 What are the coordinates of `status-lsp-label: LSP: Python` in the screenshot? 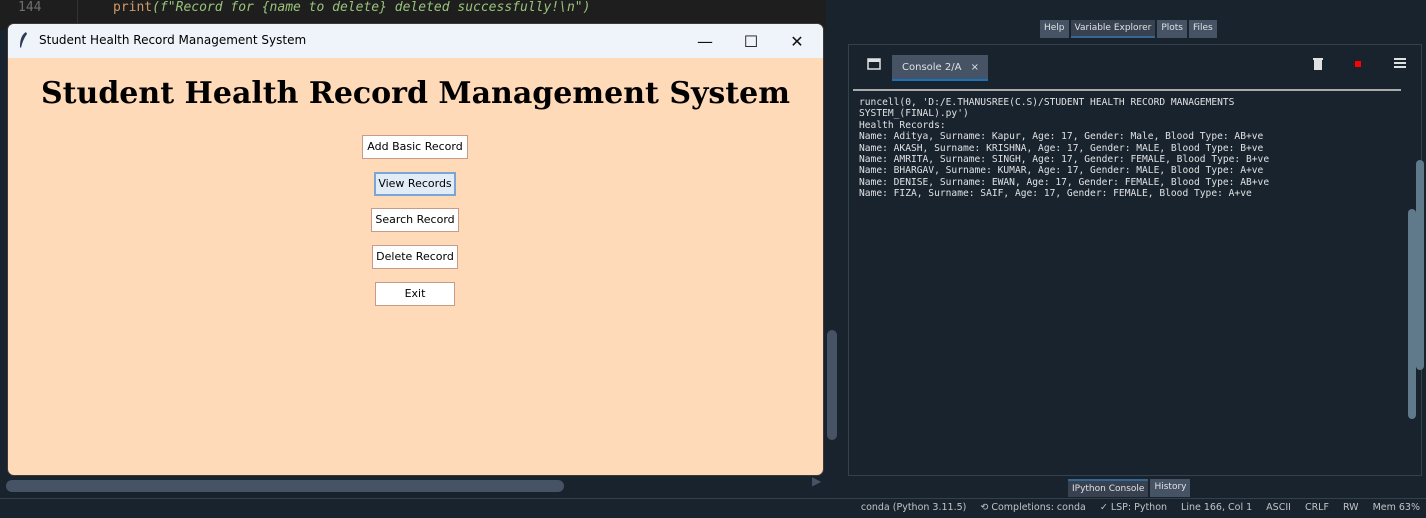 It's located at (1139, 507).